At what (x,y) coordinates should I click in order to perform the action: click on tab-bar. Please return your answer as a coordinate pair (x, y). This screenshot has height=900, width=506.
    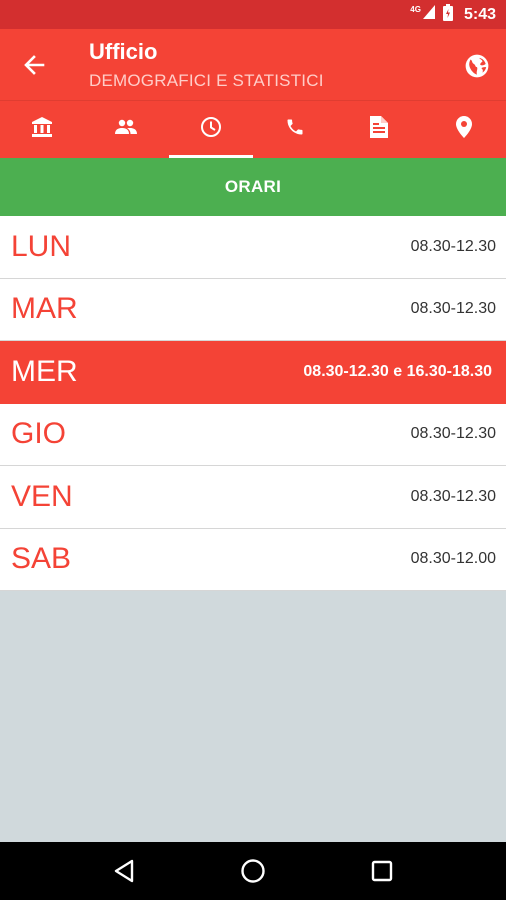
    Looking at the image, I should click on (253, 129).